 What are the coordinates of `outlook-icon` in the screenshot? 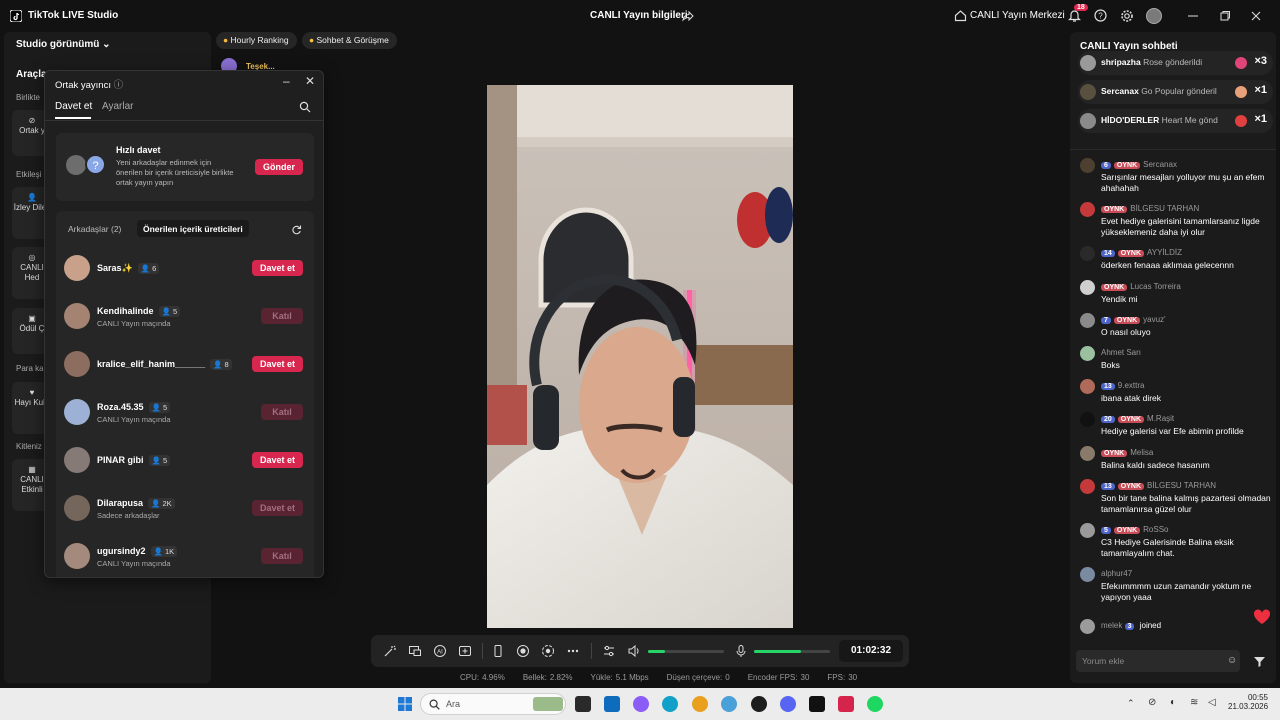 It's located at (612, 704).